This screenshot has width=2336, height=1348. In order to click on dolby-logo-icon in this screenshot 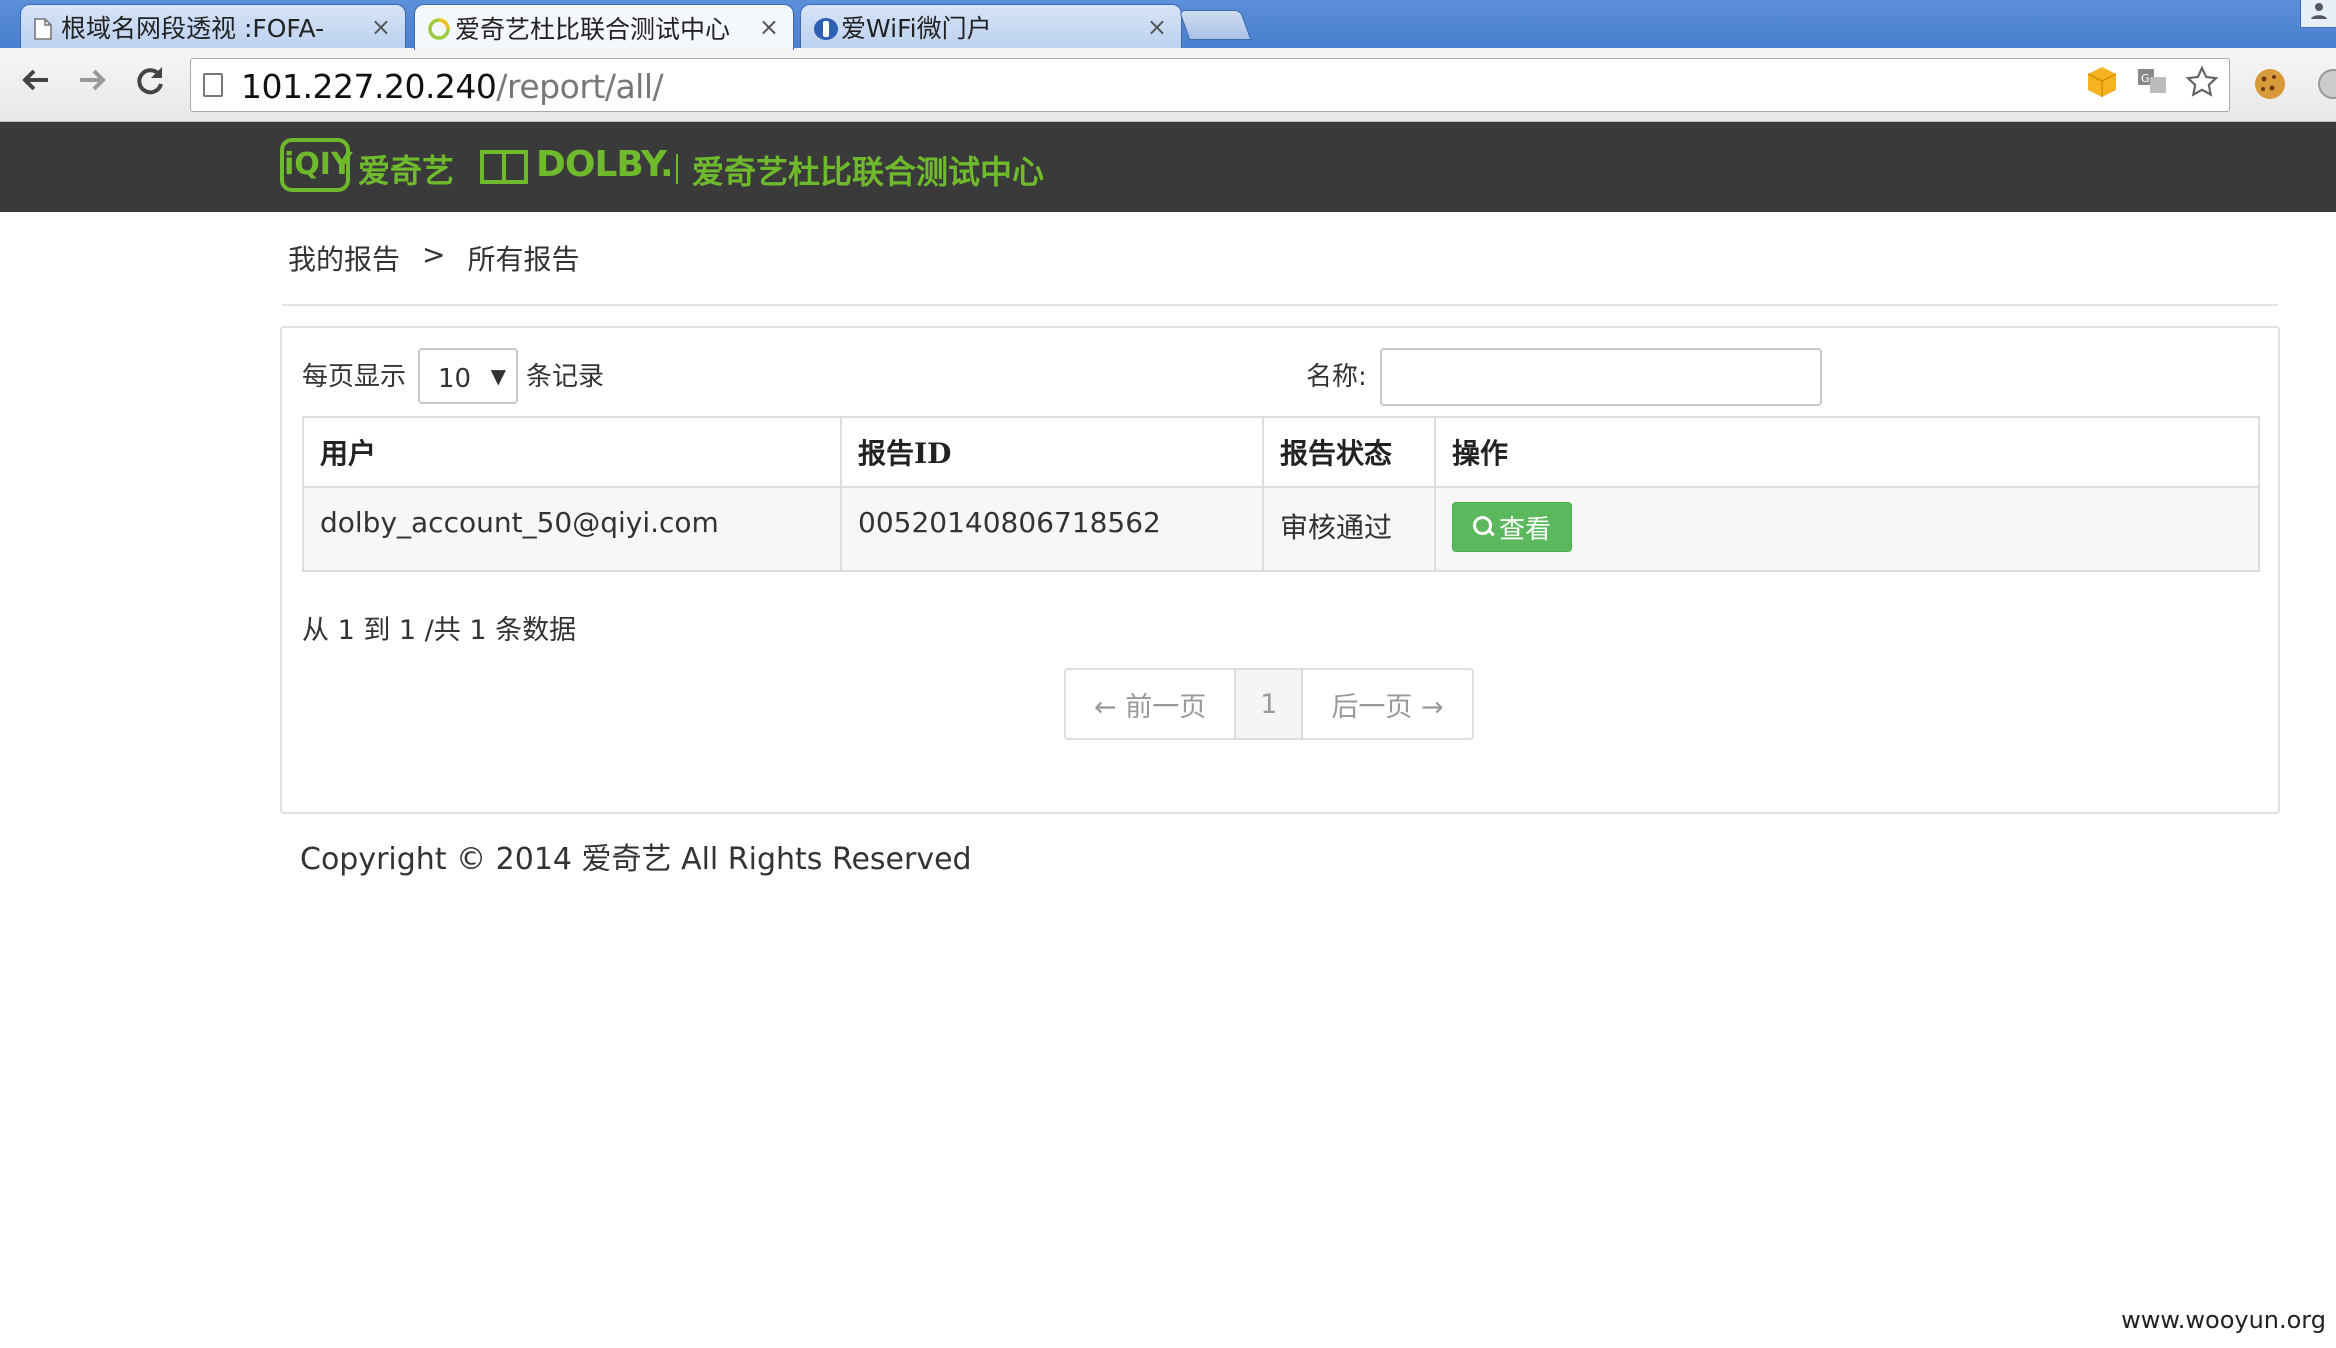, I will do `click(504, 167)`.